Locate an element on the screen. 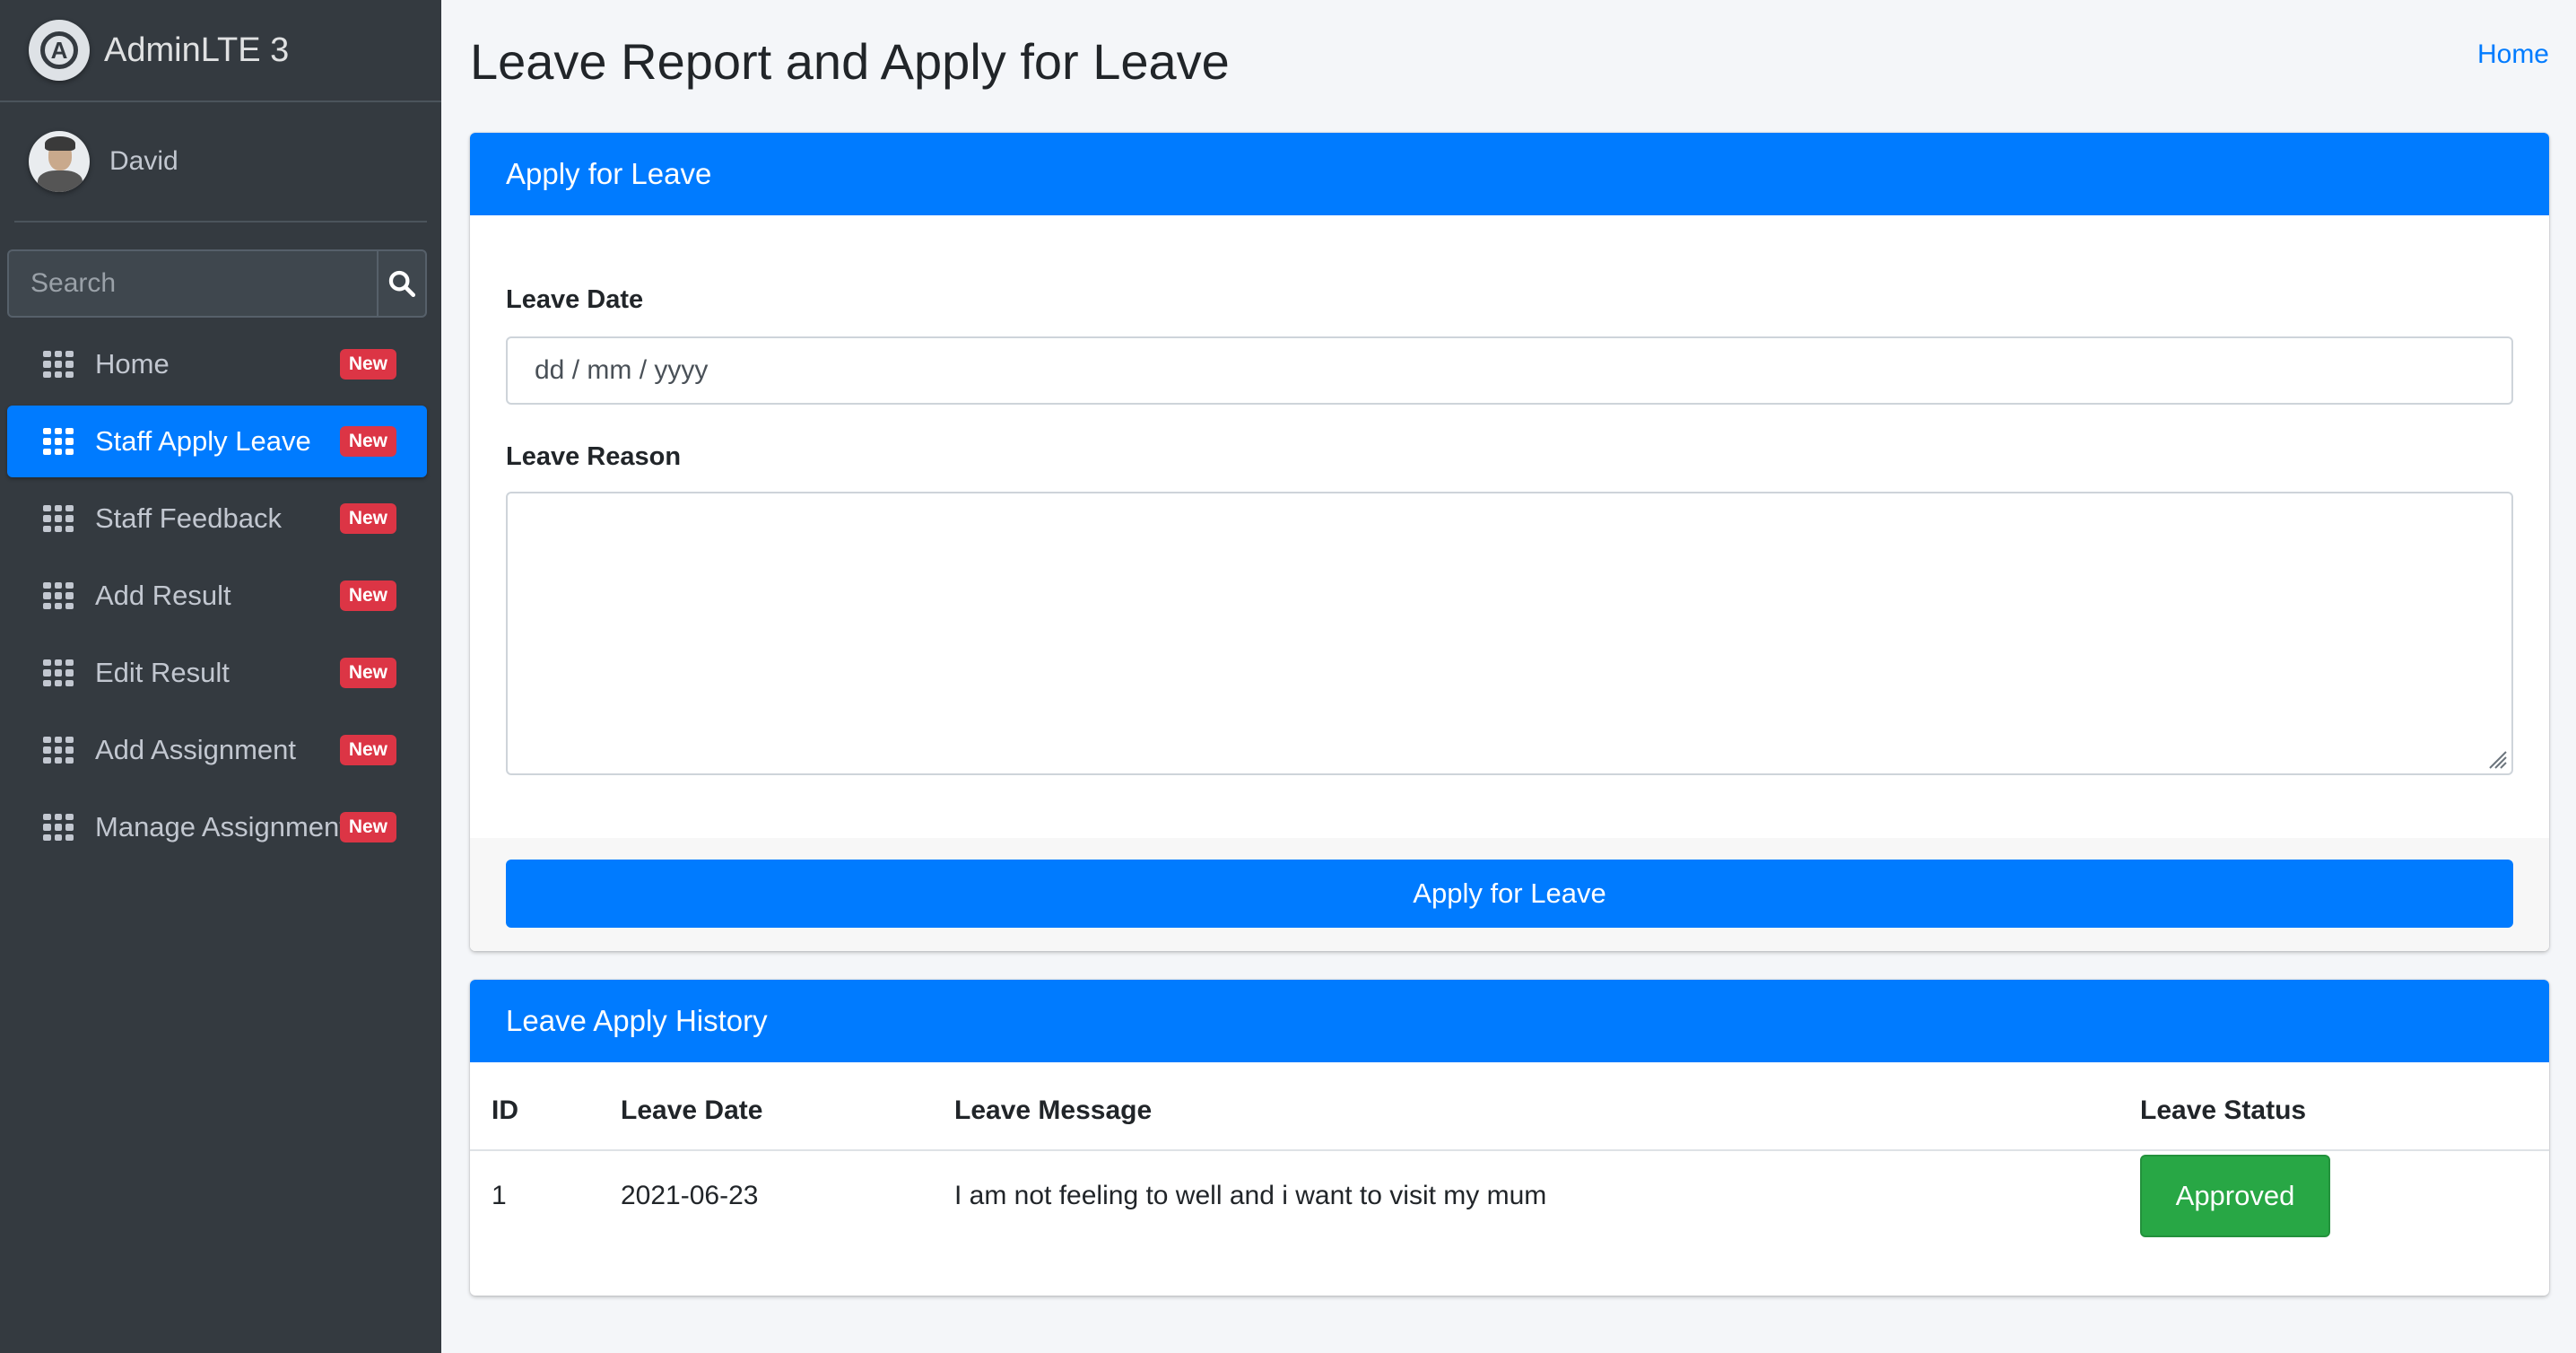 The width and height of the screenshot is (2576, 1353). column-header-leave-date: Leave Date is located at coordinates (787, 1106).